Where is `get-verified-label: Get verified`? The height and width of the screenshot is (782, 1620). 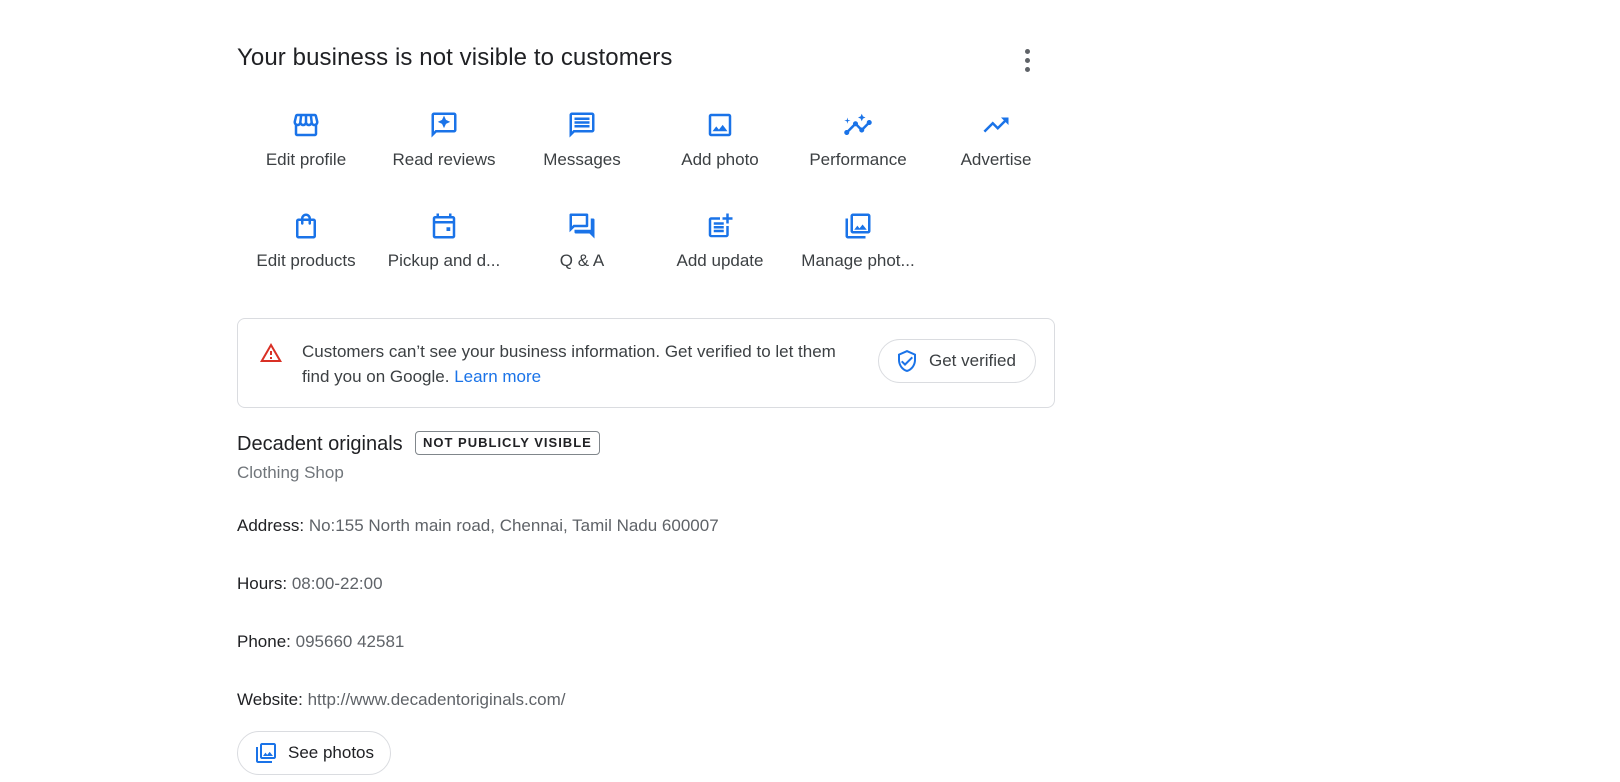
get-verified-label: Get verified is located at coordinates (972, 360).